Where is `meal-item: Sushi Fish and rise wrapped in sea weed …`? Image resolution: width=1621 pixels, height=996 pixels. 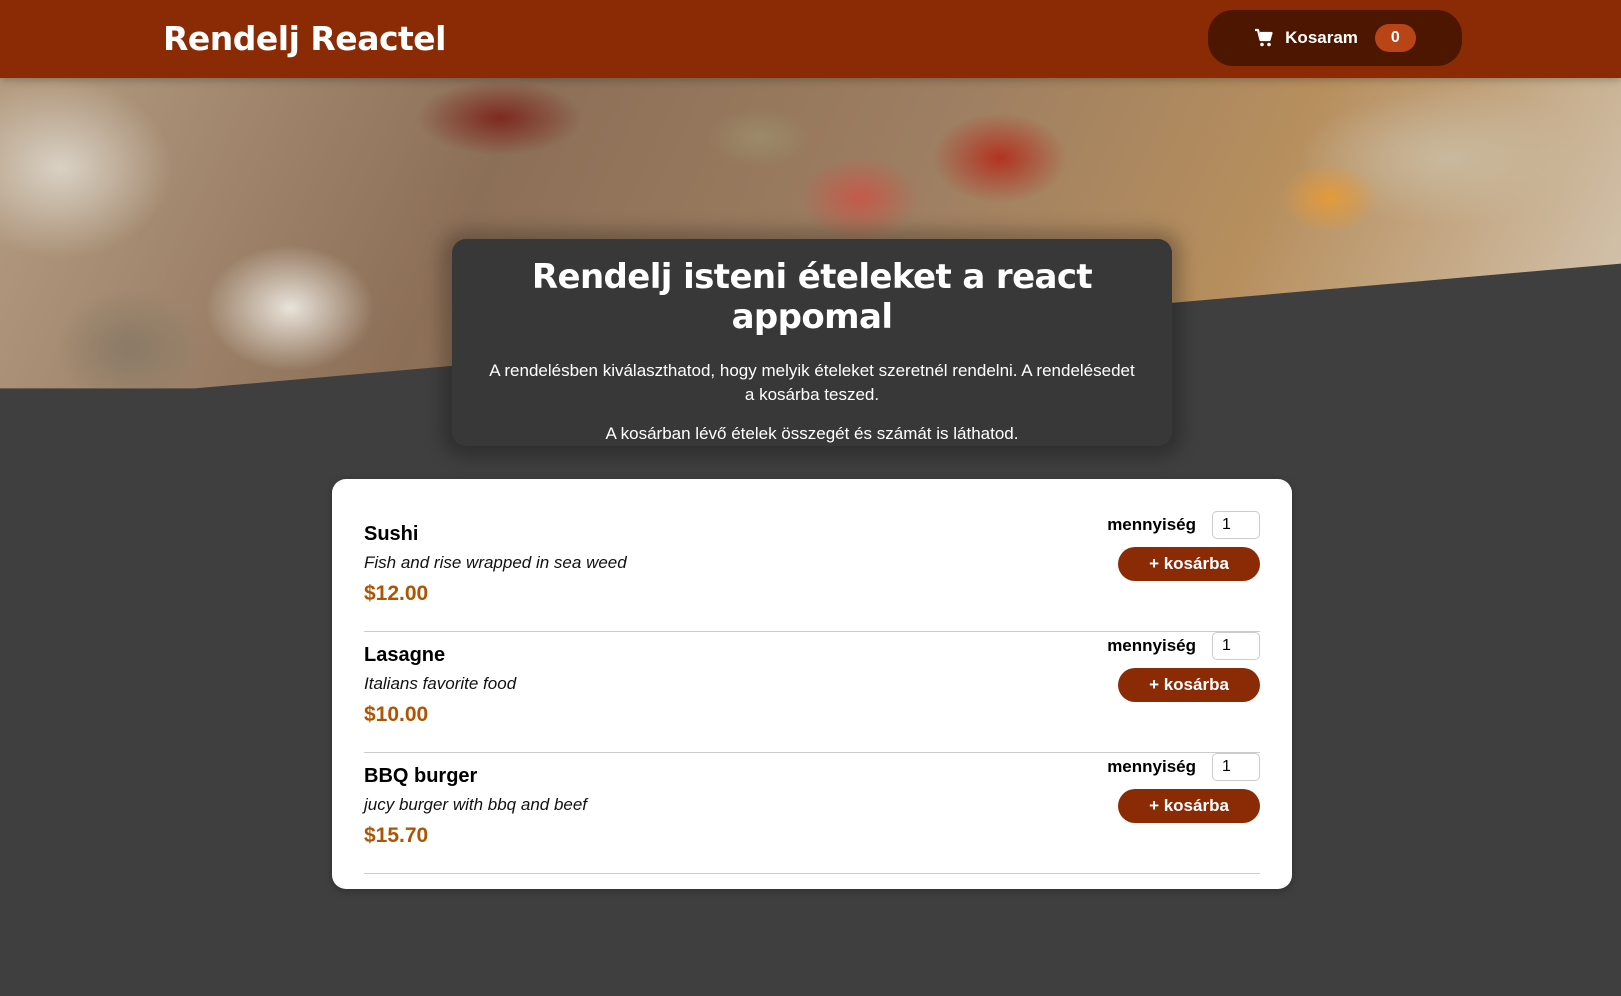
meal-item: Sushi Fish and rise wrapped in sea weed … is located at coordinates (812, 571).